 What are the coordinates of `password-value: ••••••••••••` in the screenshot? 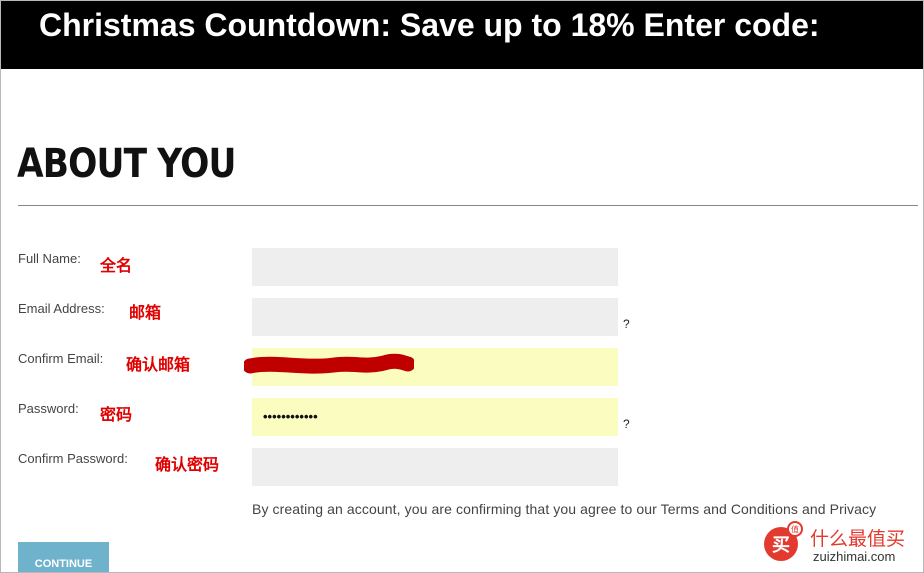 It's located at (290, 416).